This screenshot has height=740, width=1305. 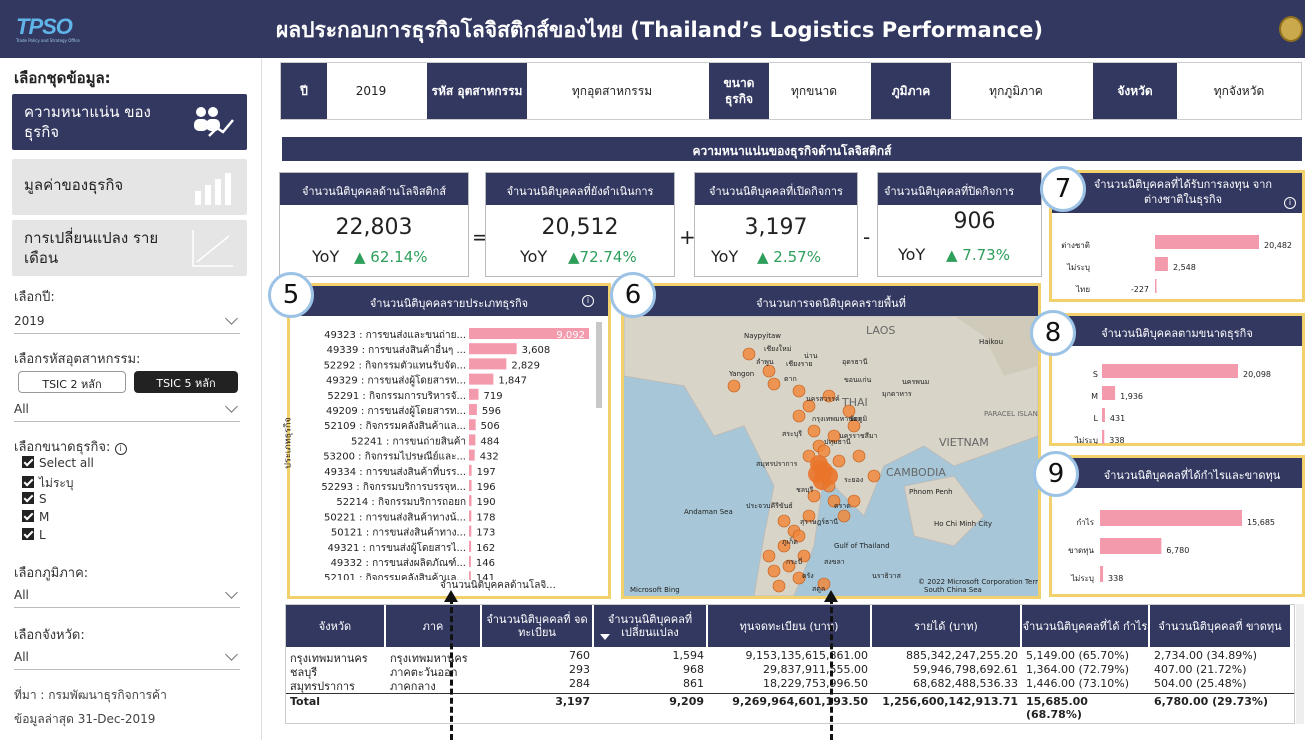 What do you see at coordinates (599, 365) in the screenshot?
I see `scrollbar` at bounding box center [599, 365].